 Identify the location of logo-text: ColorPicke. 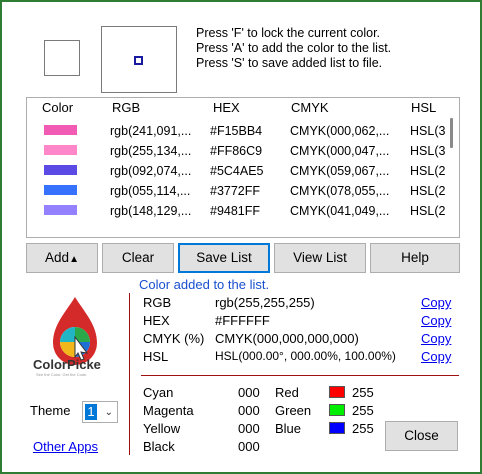
(67, 364).